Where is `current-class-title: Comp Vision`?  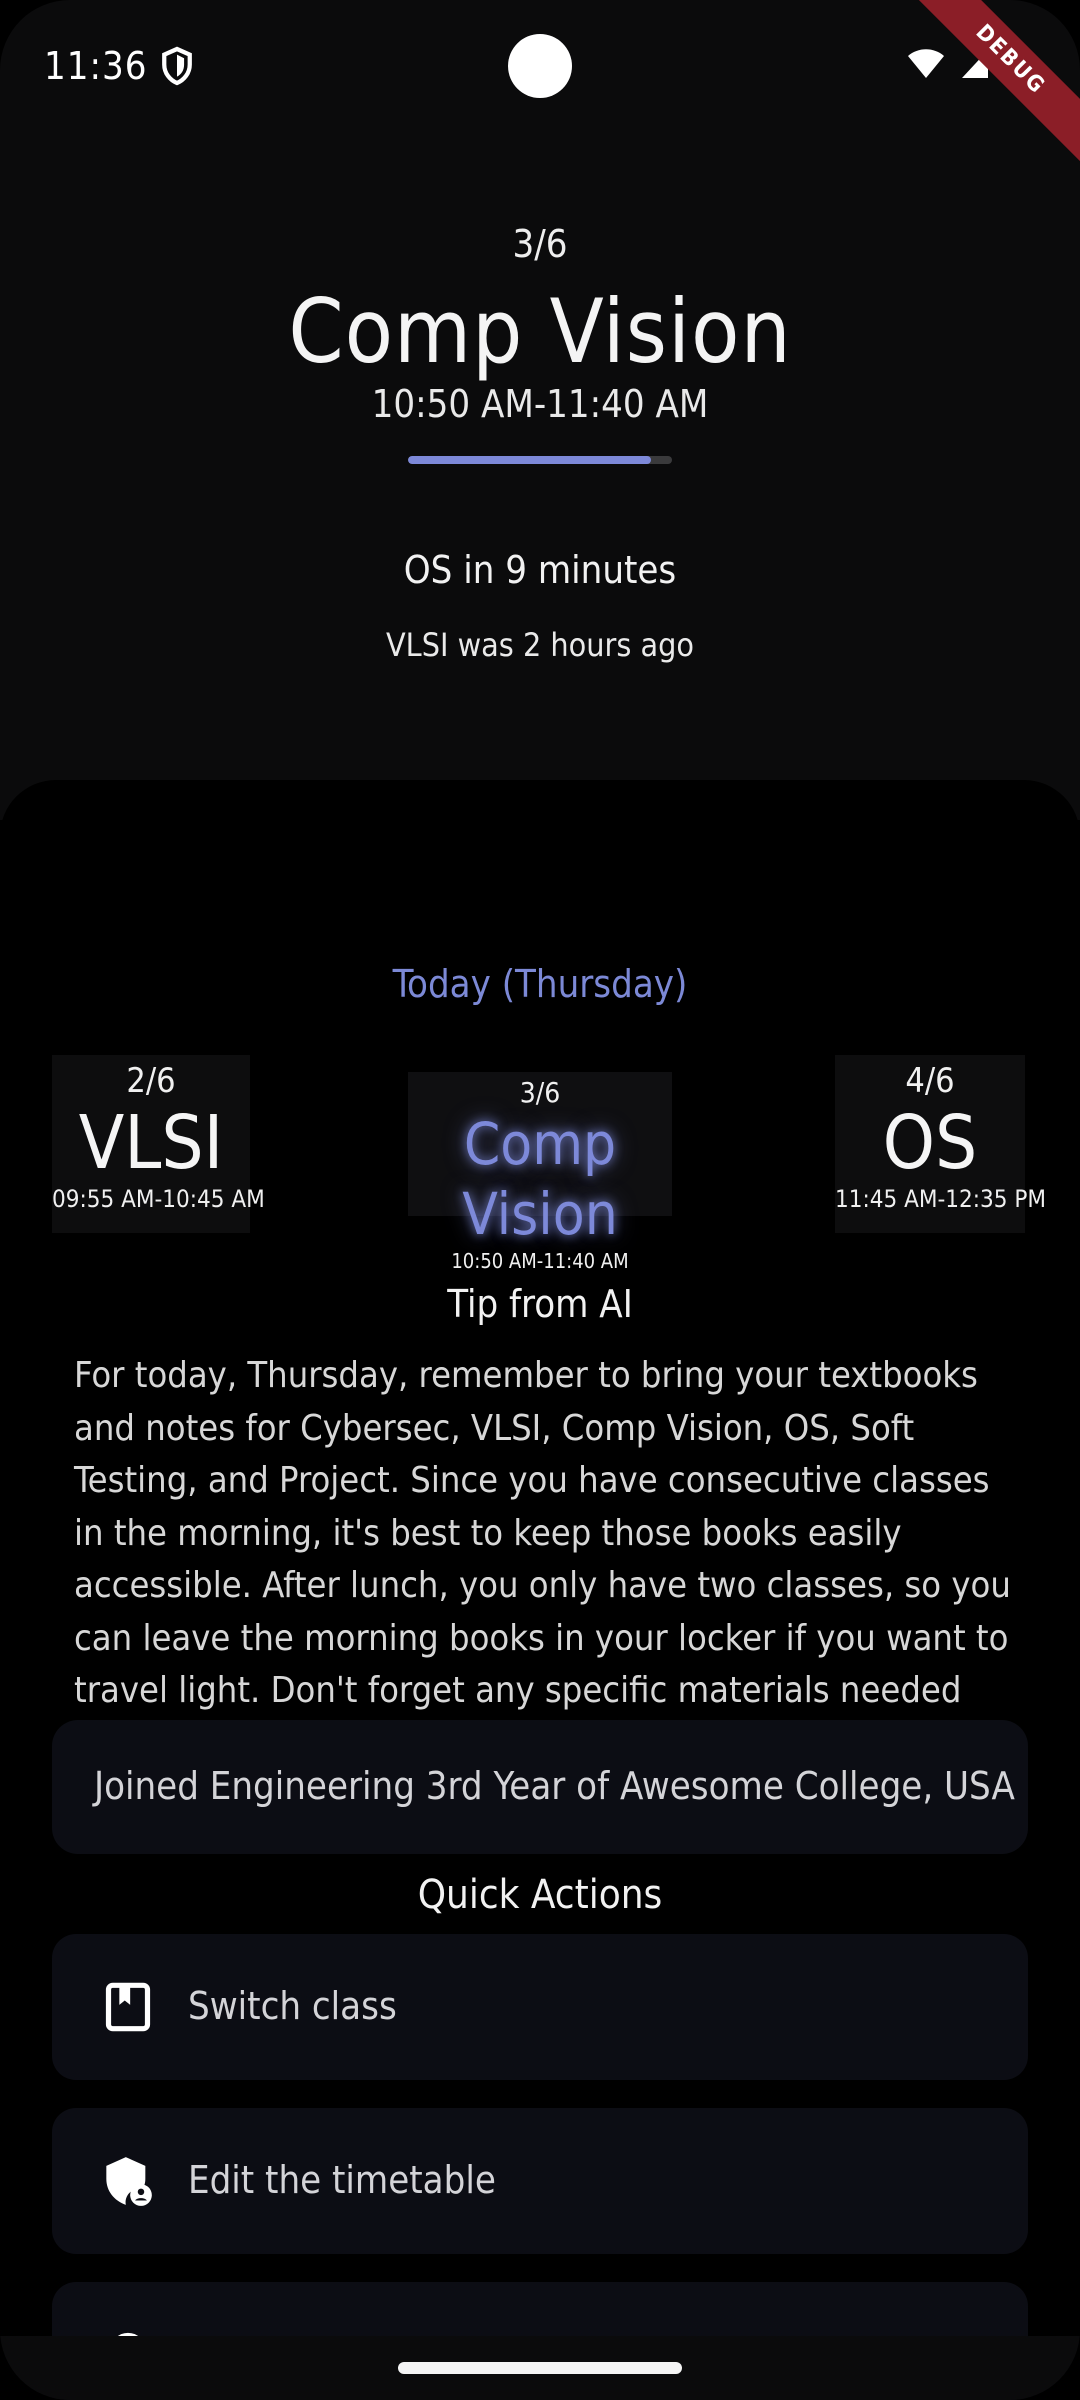
current-class-title: Comp Vision is located at coordinates (540, 331).